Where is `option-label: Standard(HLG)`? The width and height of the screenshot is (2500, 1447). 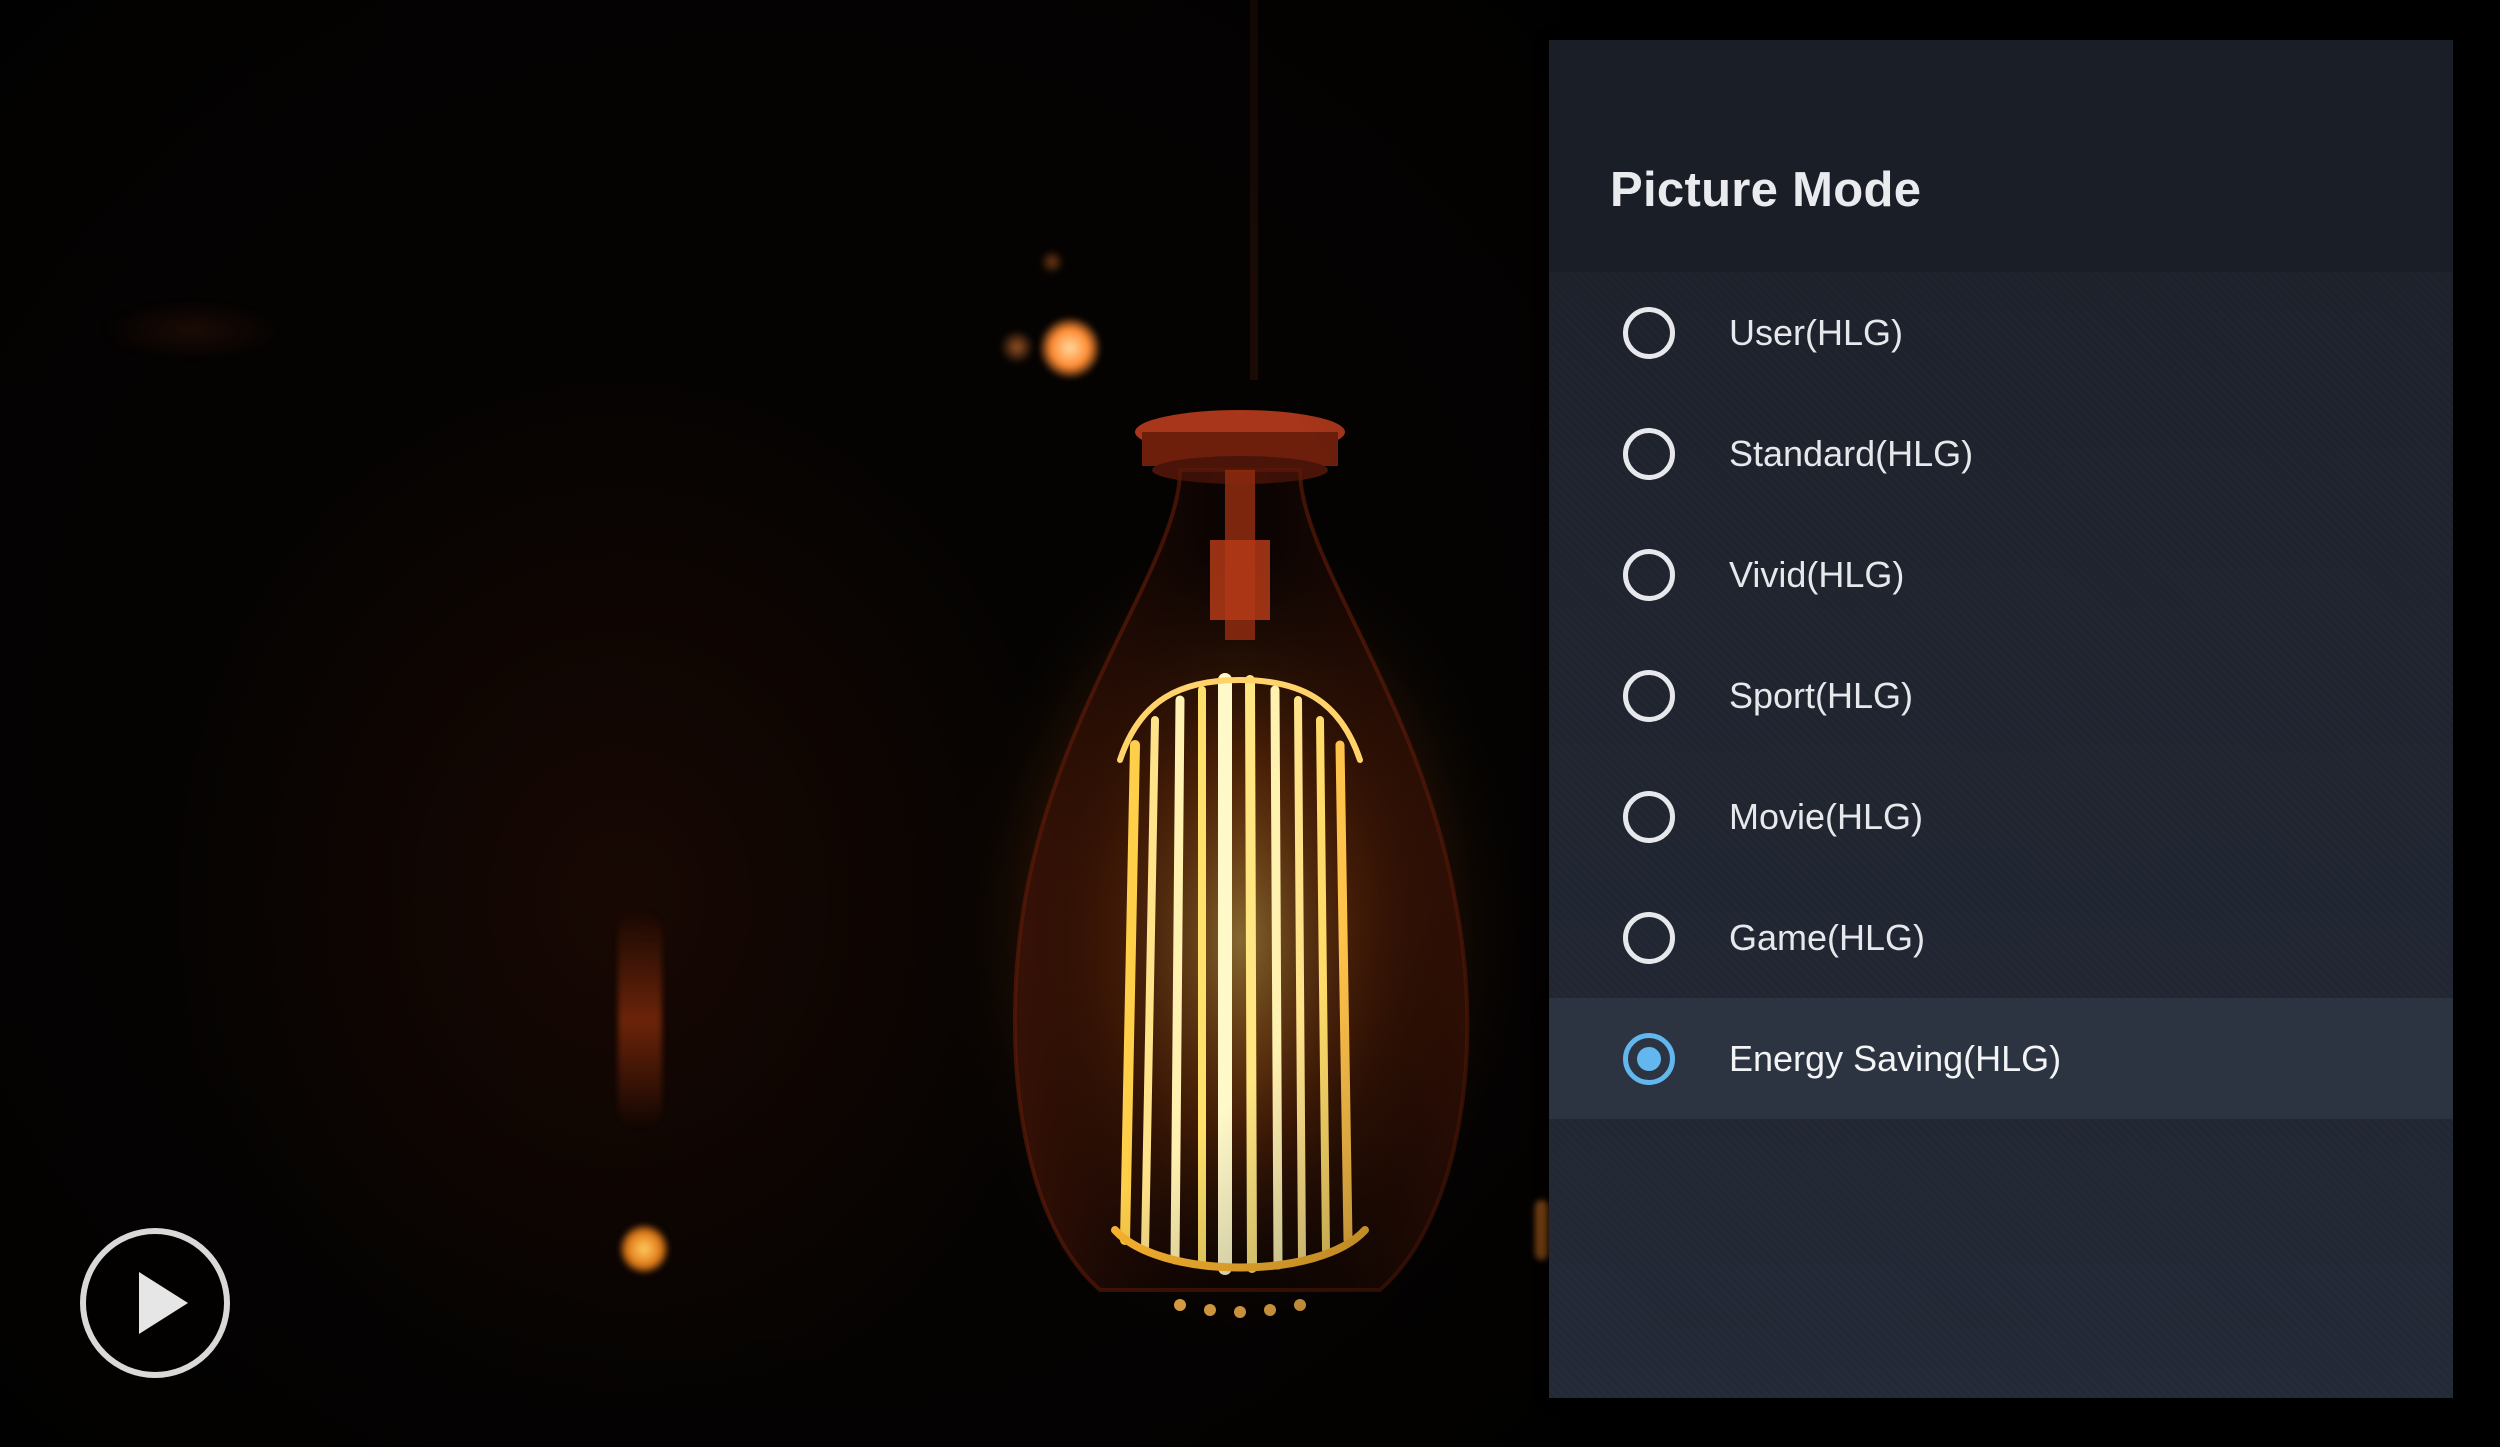
option-label: Standard(HLG) is located at coordinates (1851, 453).